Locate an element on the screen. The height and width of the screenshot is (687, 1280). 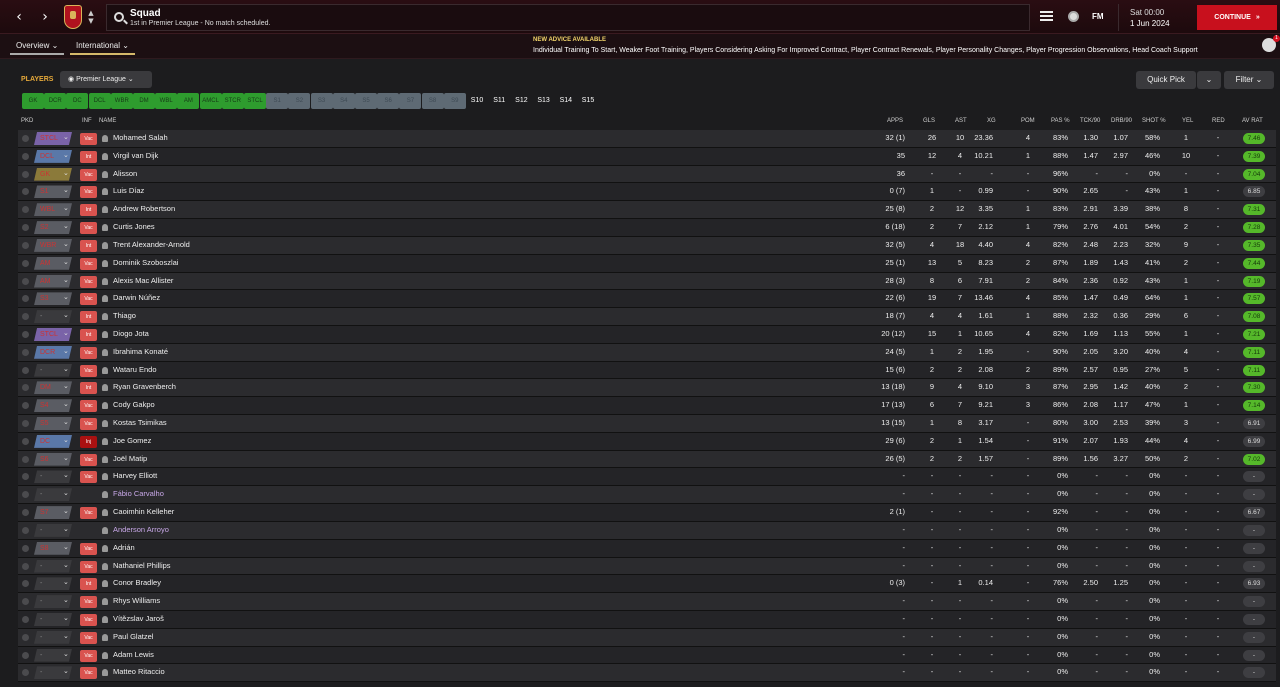
player-name: Matteo Ritaccio is located at coordinates (139, 671).